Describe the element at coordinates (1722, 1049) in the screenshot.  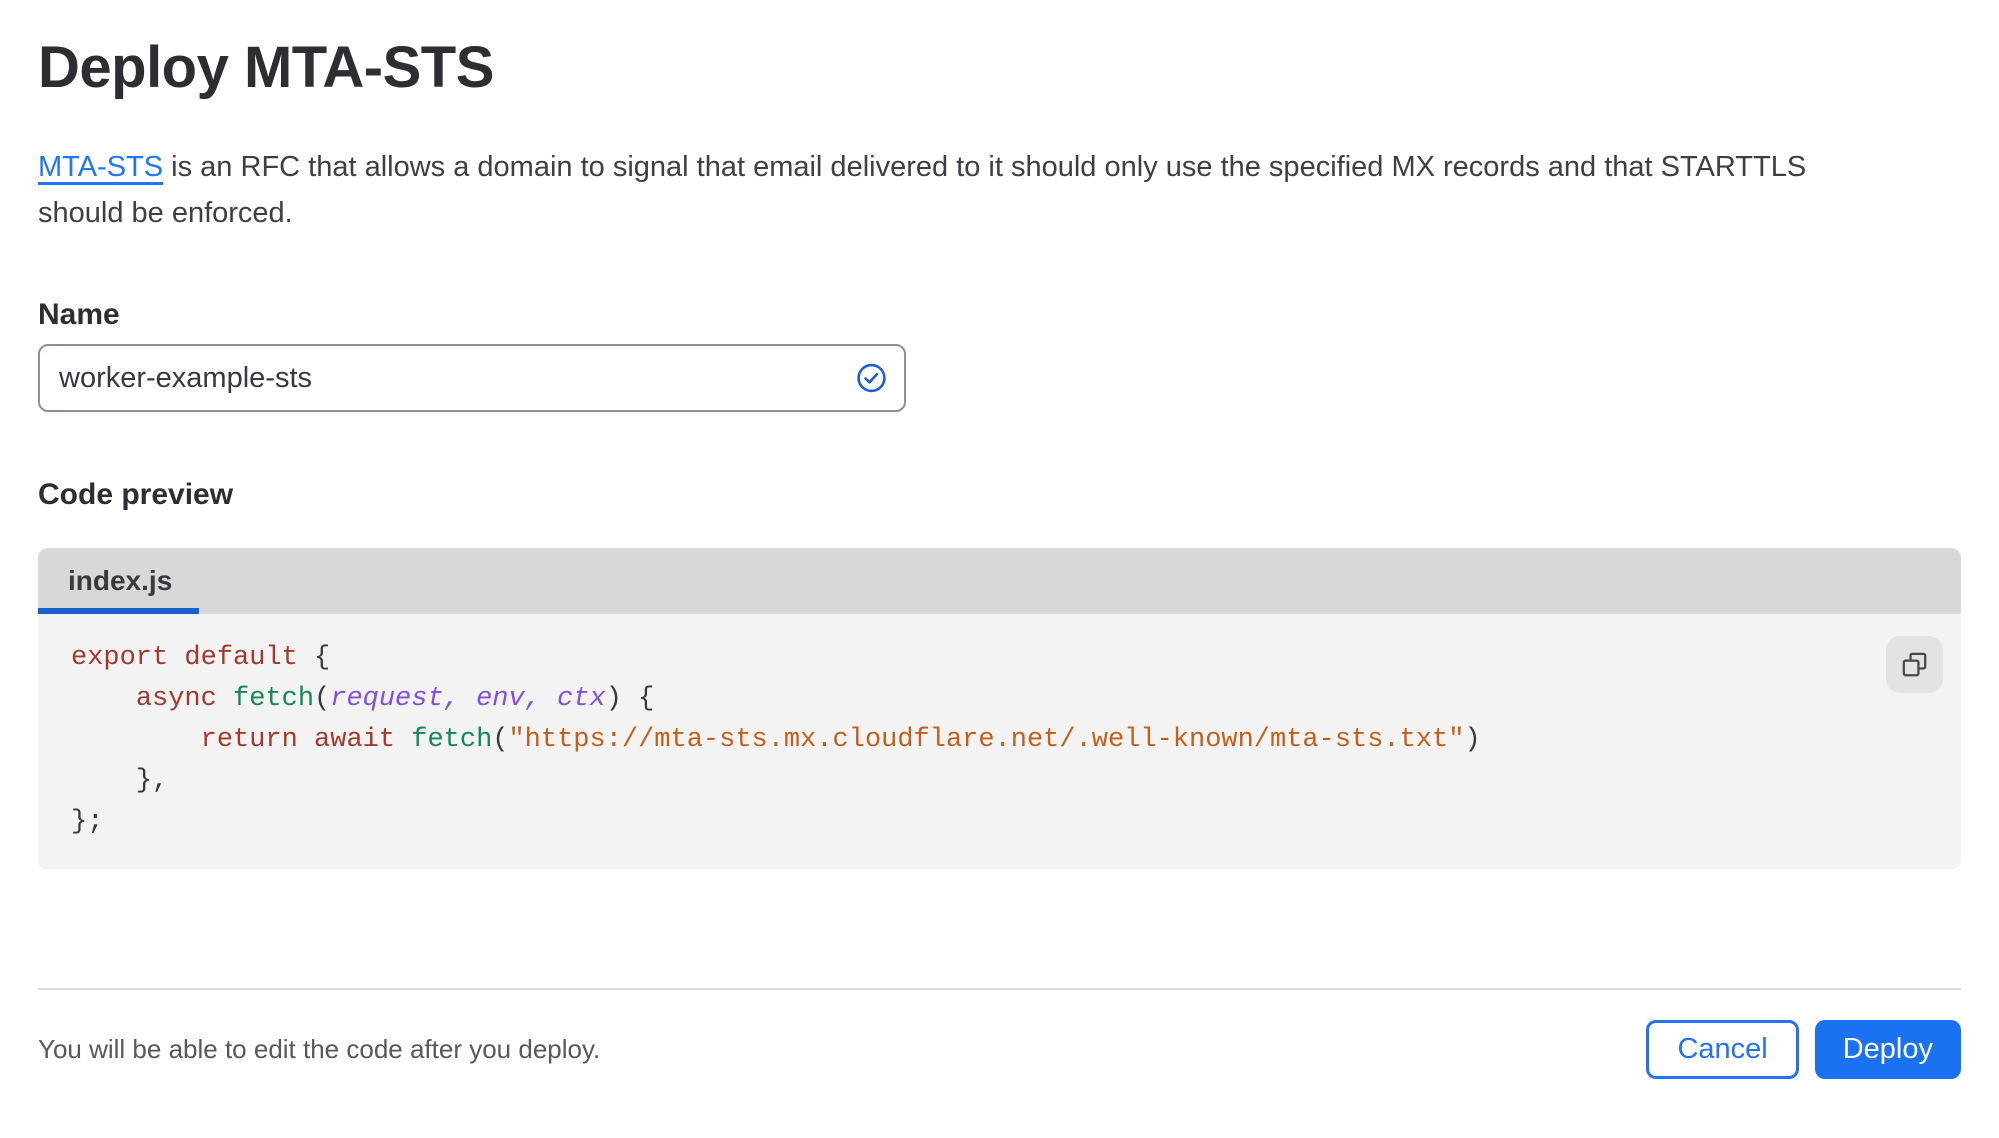
I see `cancel-button: Cancel` at that location.